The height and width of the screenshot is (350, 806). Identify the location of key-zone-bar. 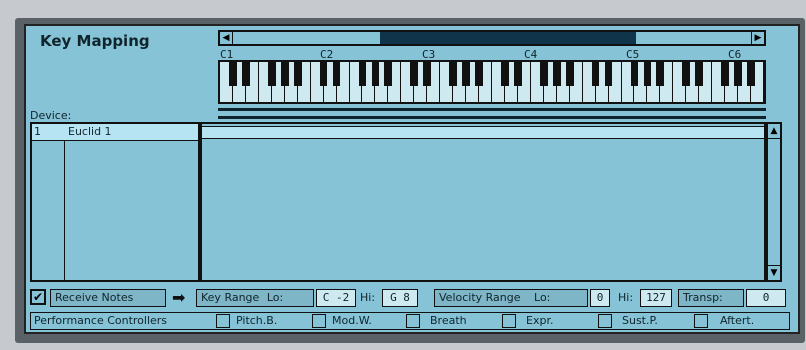
(483, 132).